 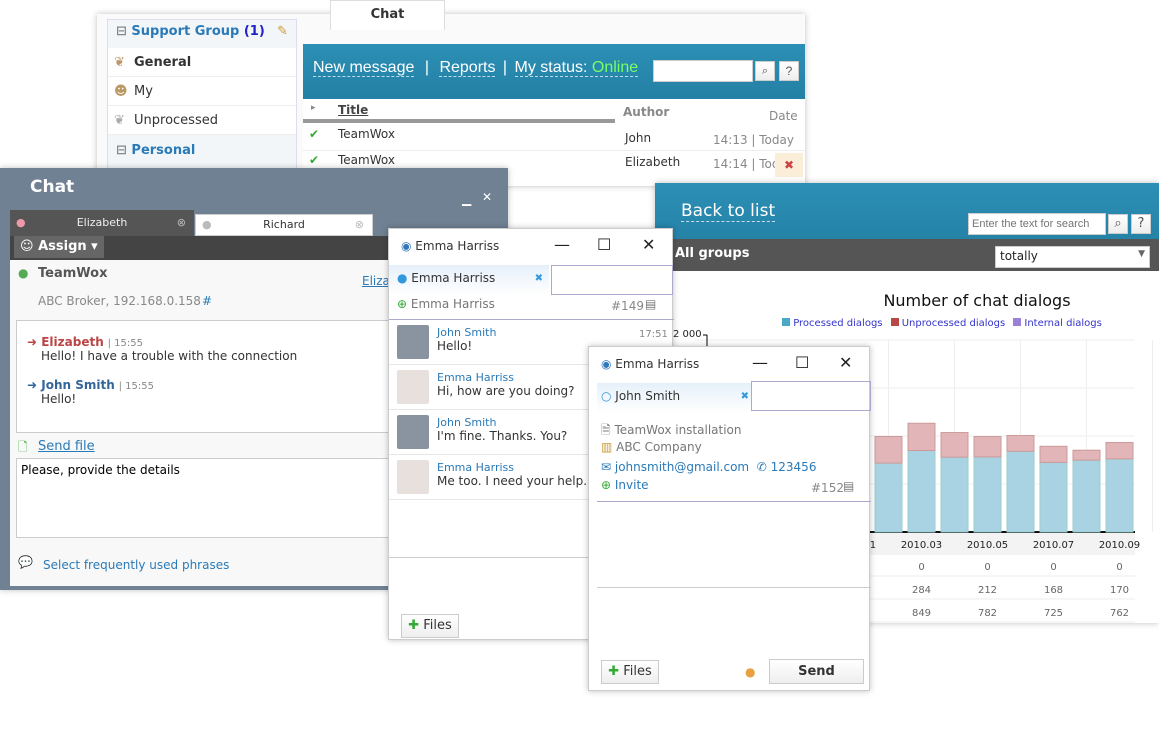 I want to click on tab-emma: ● Emma Harriss ✖, so click(x=469, y=280).